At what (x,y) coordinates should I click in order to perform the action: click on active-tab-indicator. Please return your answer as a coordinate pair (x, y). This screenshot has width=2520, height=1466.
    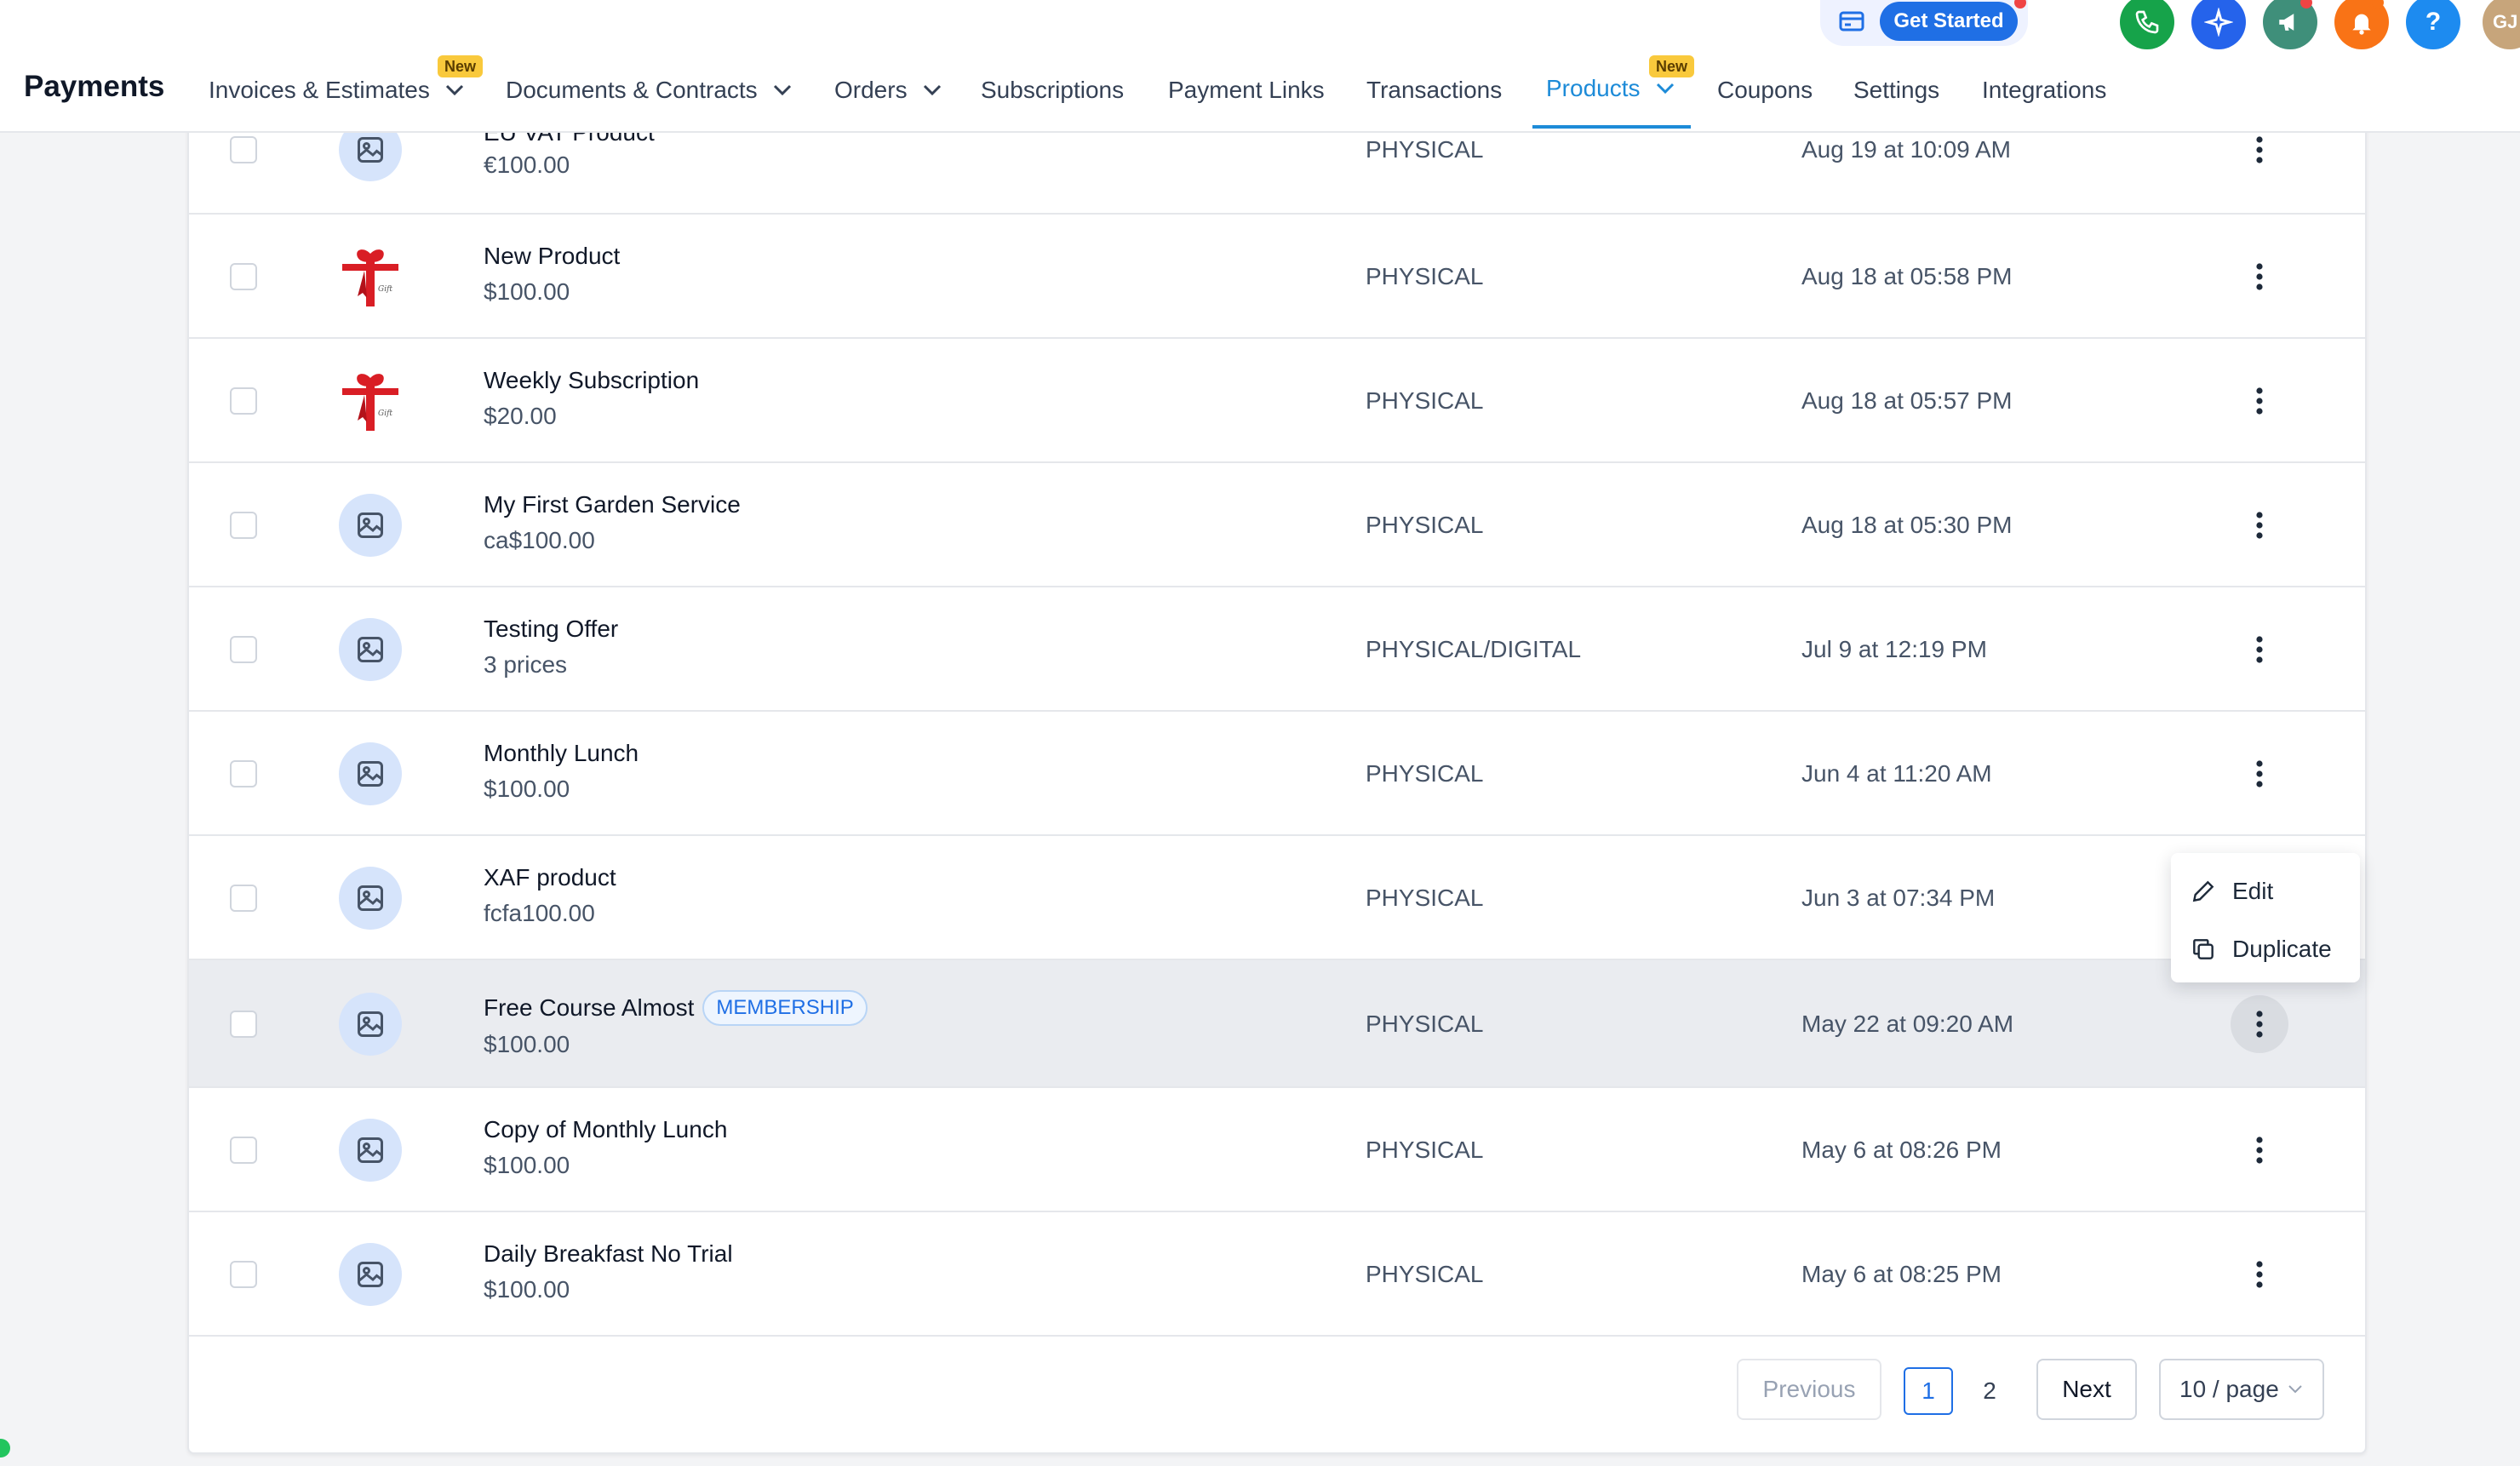
    Looking at the image, I should click on (1611, 127).